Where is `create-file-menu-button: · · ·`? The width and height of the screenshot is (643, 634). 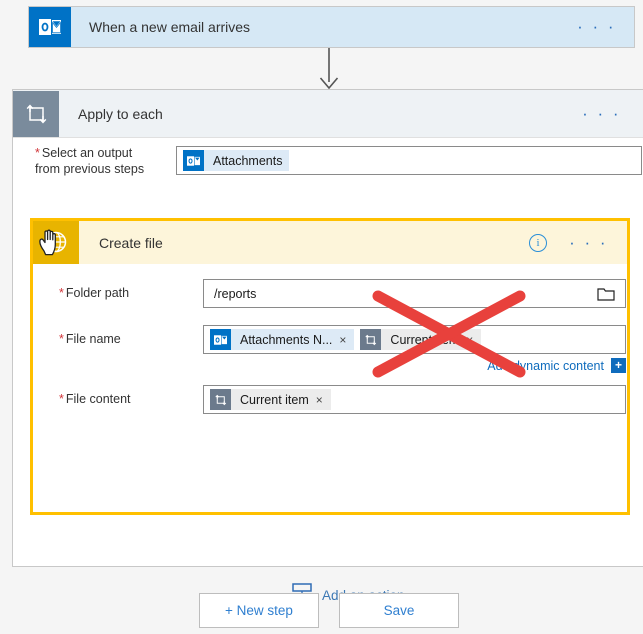
create-file-menu-button: · · · is located at coordinates (588, 242).